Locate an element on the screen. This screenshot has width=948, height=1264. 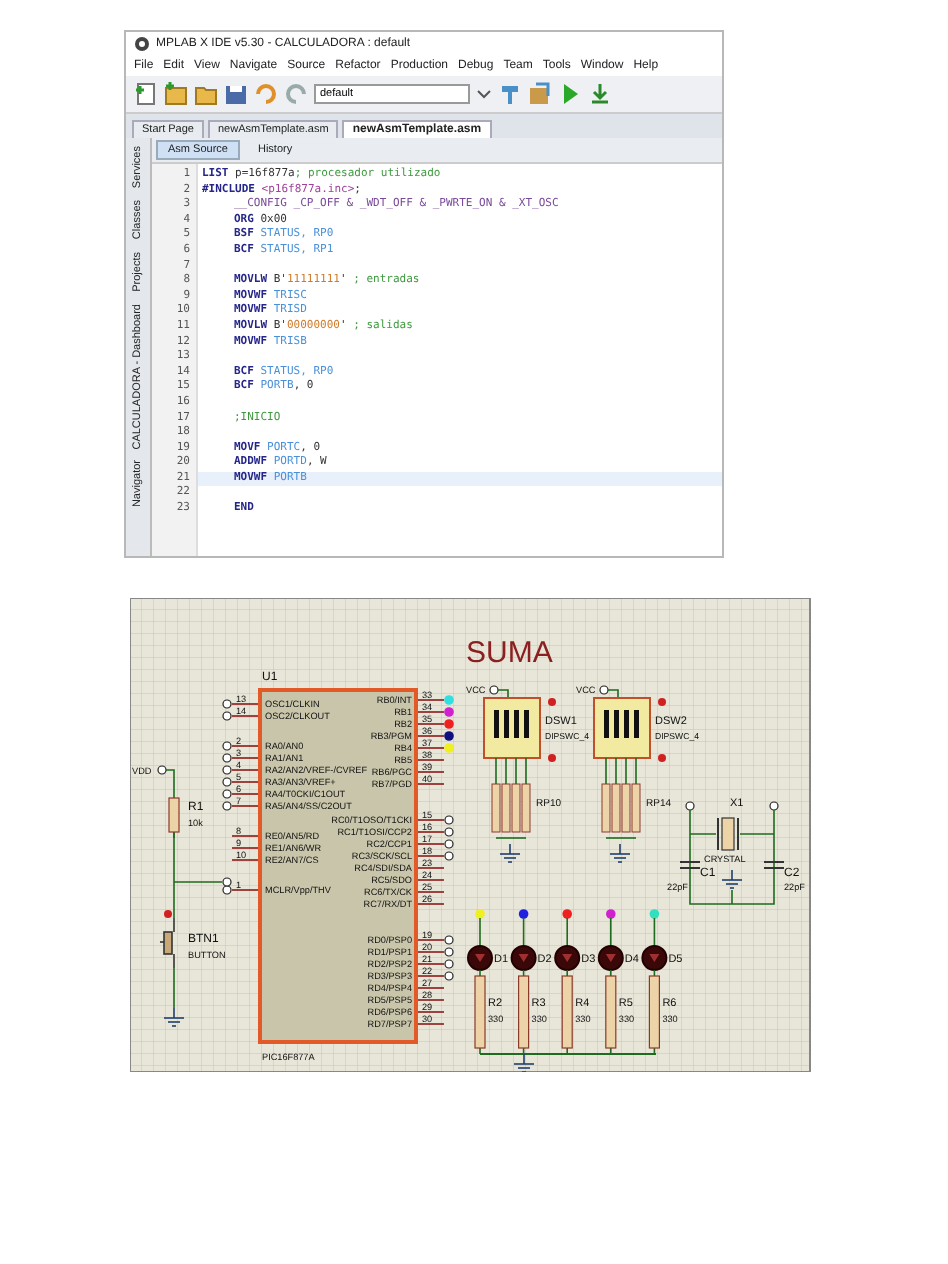
crystal is located at coordinates (728, 834).